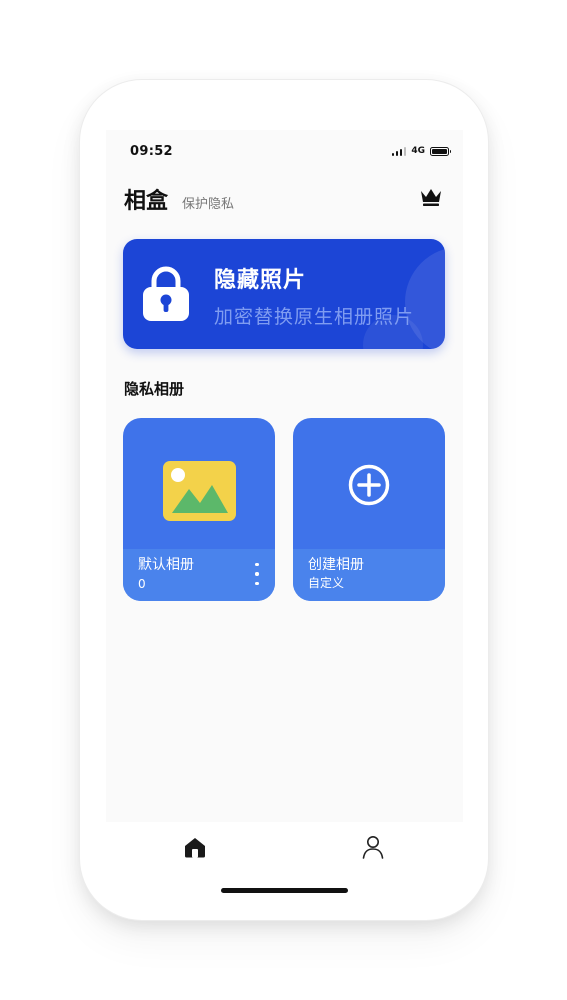 This screenshot has height=1000, width=567. Describe the element at coordinates (151, 151) in the screenshot. I see `status-time: 09:52` at that location.